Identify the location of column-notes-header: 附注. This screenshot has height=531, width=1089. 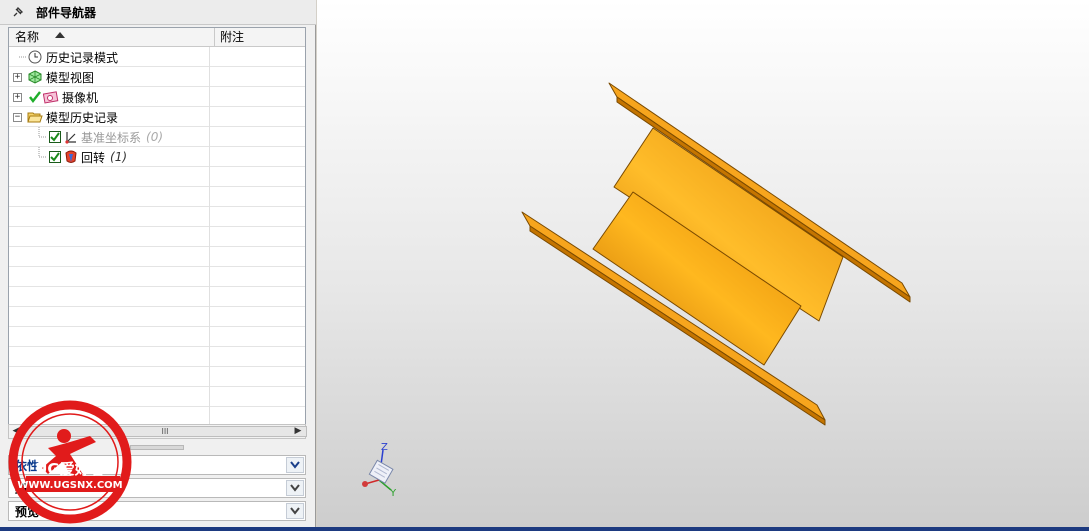
(259, 37).